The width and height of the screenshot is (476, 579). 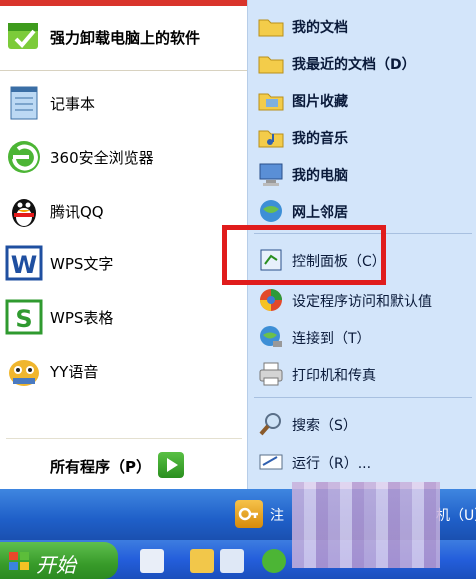 I want to click on program-wps-writer: W WPS文字, so click(x=123, y=263).